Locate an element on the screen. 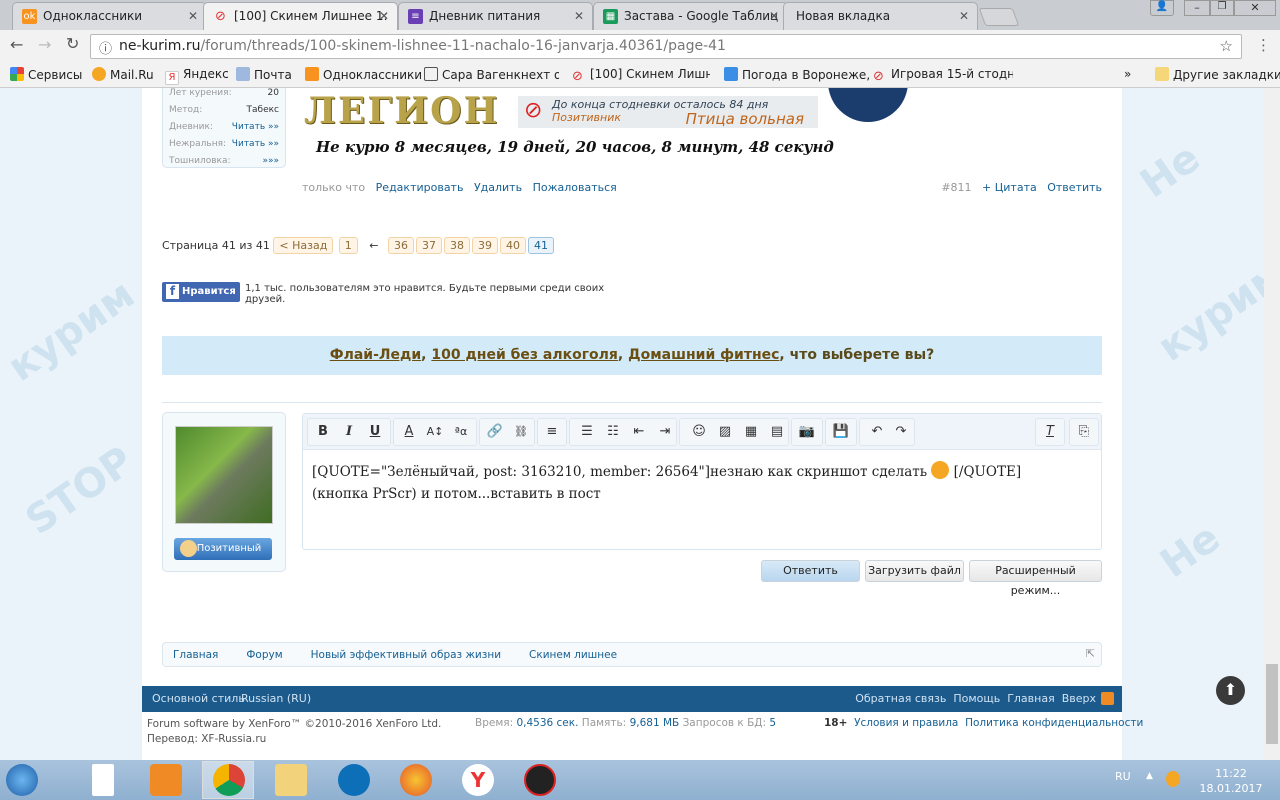 The width and height of the screenshot is (1280, 800). camera-icon: 📷 is located at coordinates (807, 432).